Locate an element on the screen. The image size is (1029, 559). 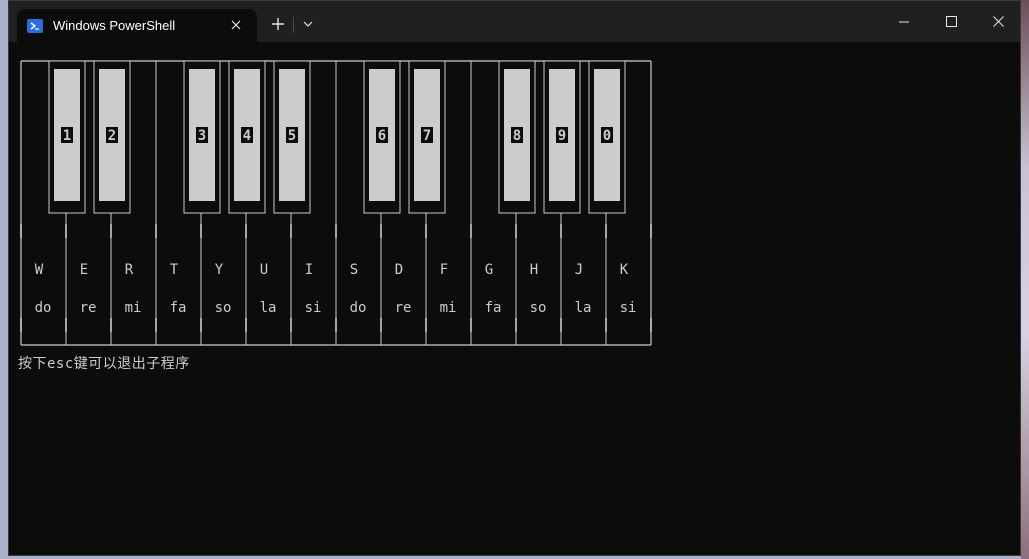
black-key-label: 0 is located at coordinates (607, 136).